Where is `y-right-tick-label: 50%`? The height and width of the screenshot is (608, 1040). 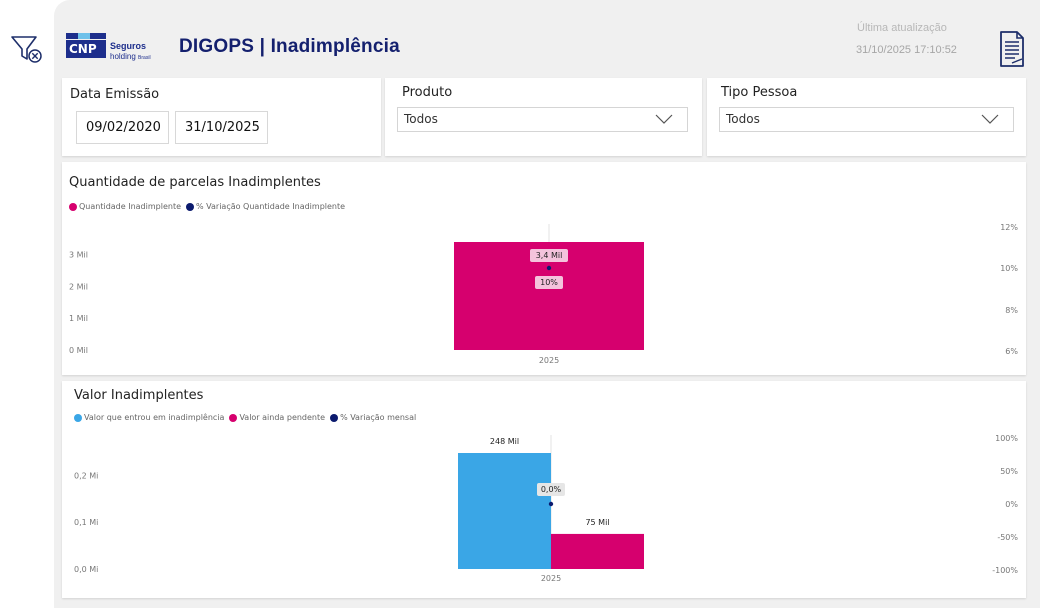 y-right-tick-label: 50% is located at coordinates (1009, 471).